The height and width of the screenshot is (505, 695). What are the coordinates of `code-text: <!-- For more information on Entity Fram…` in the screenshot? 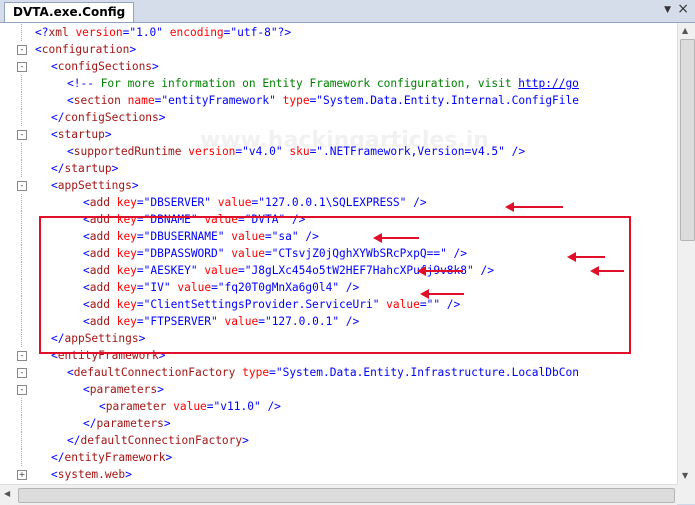 It's located at (323, 83).